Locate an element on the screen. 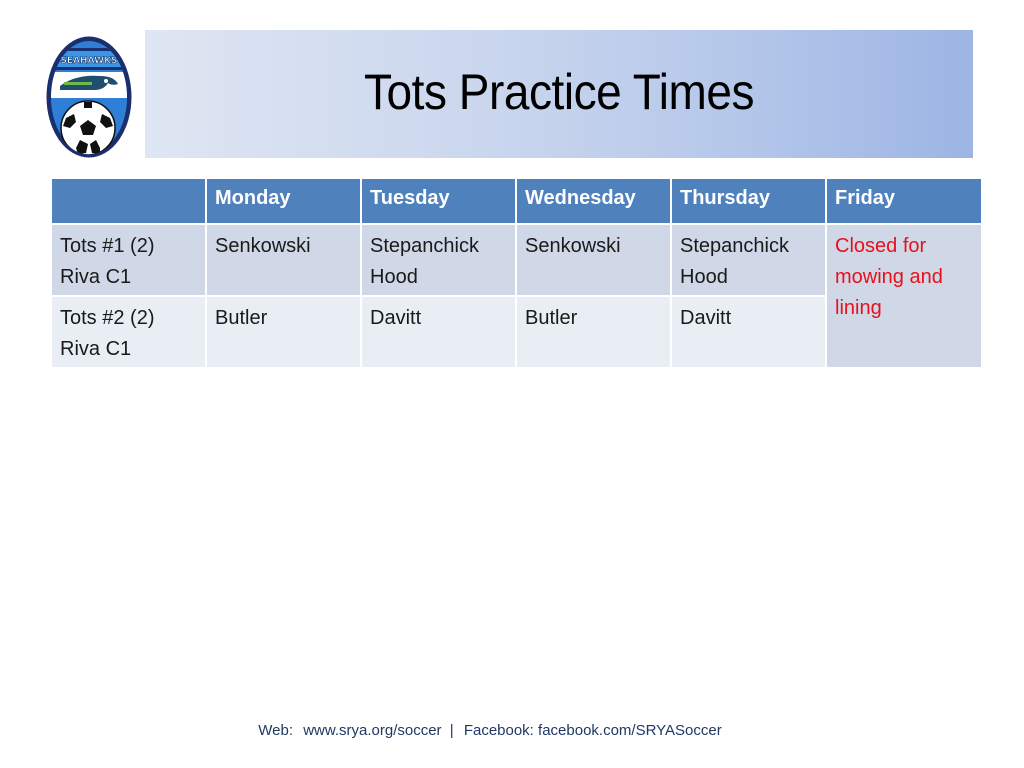 The height and width of the screenshot is (768, 1024). team-name: Tots #2 (2) is located at coordinates (107, 318).